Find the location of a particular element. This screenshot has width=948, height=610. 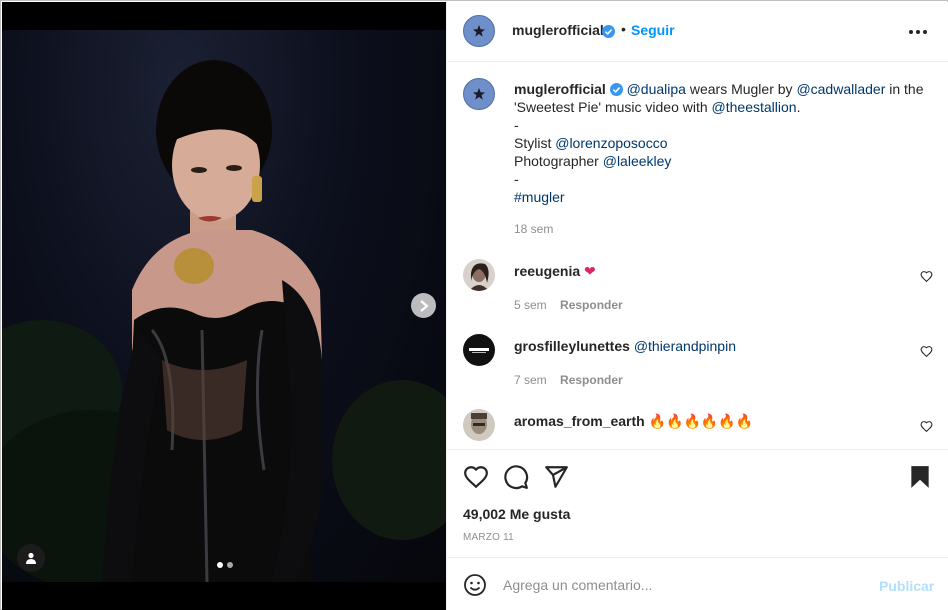

comment-text: aromas_from_earth 🔥🔥🔥🔥🔥🔥 is located at coordinates (633, 421).